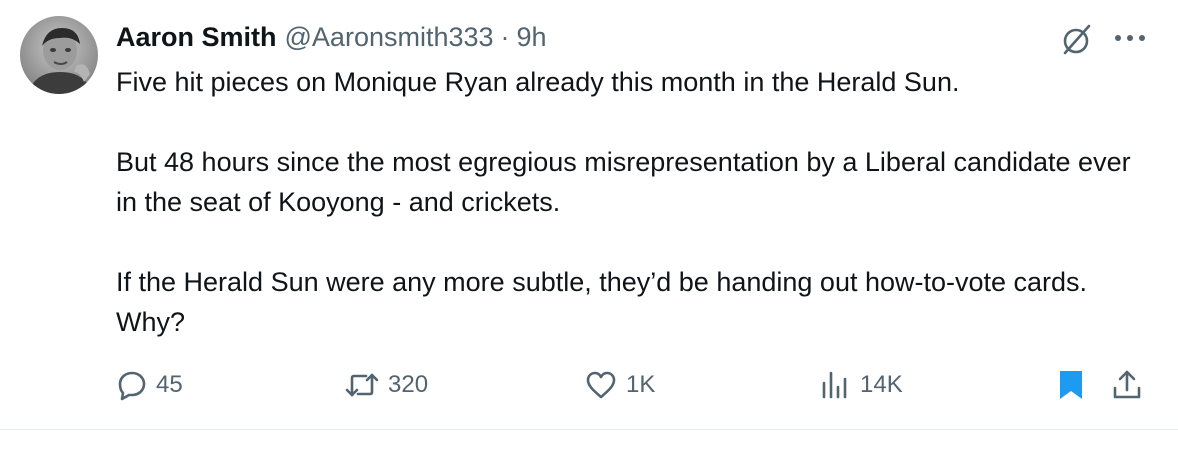 Image resolution: width=1178 pixels, height=452 pixels. I want to click on tweet-actions: 45 320 1K 14K, so click(636, 385).